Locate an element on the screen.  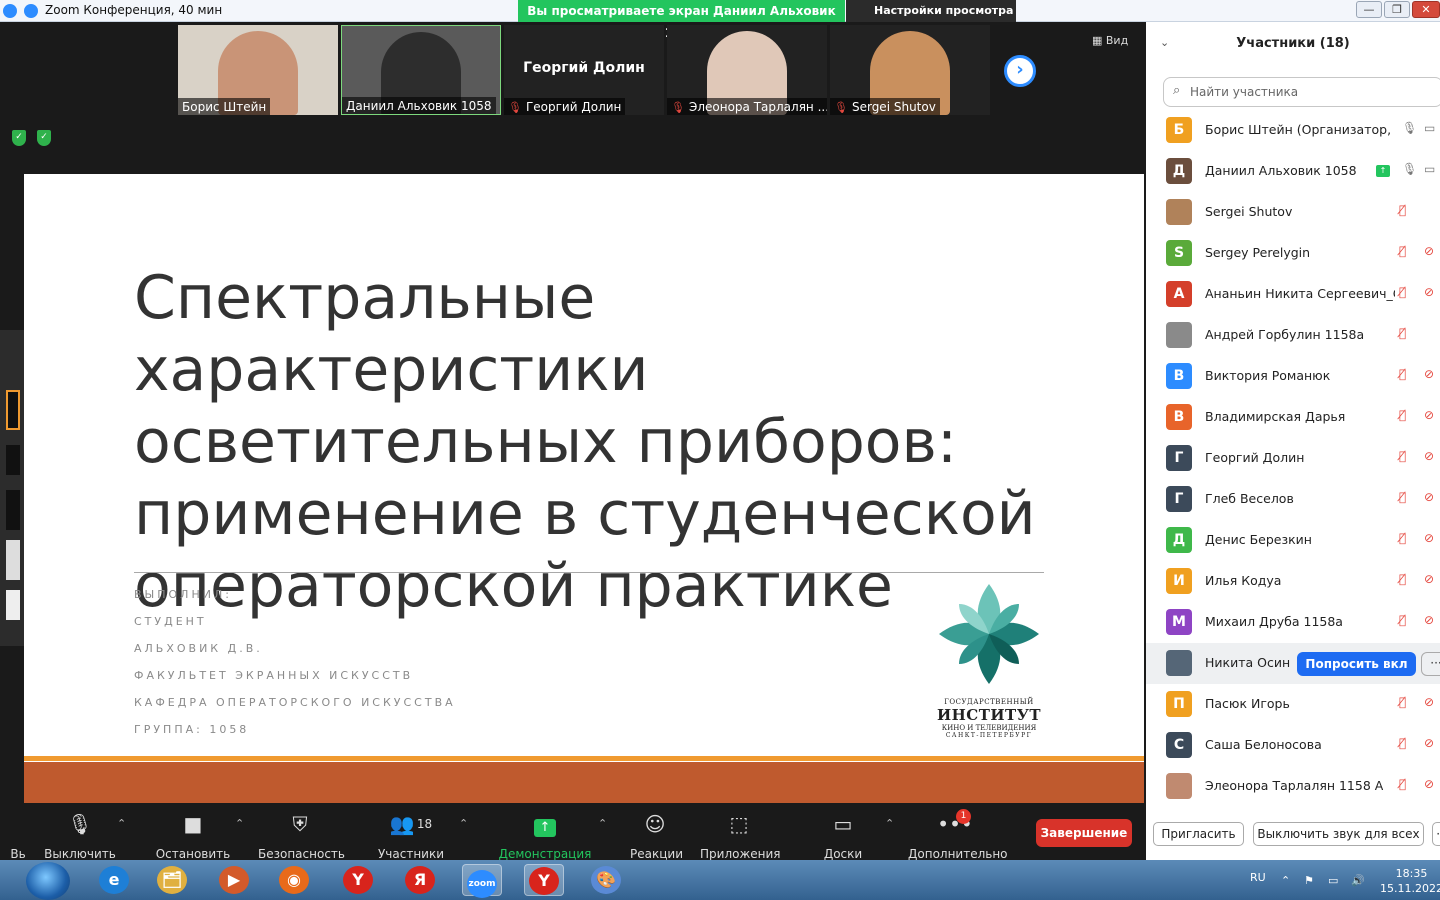
truncated-toolbar-item: Вь is located at coordinates (18, 837).